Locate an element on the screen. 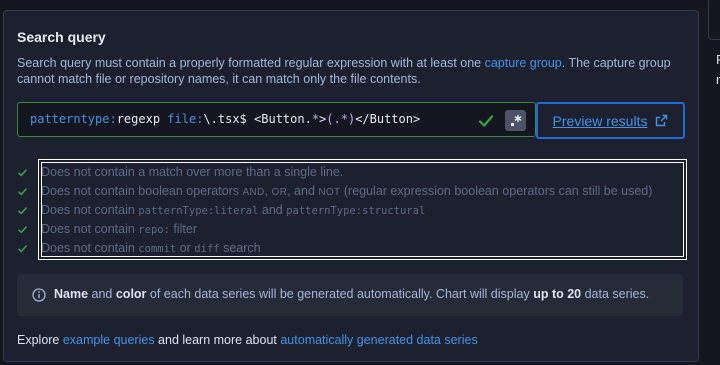 The image size is (720, 365). rule-text-part: , and is located at coordinates (303, 191).